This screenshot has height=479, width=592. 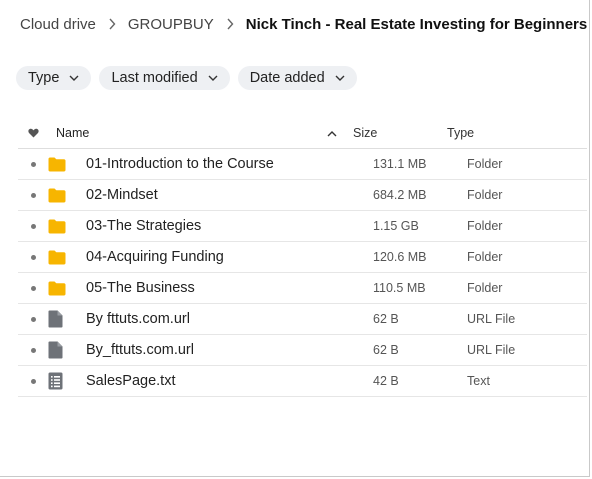 What do you see at coordinates (400, 195) in the screenshot?
I see `file-size: 684.2 MB` at bounding box center [400, 195].